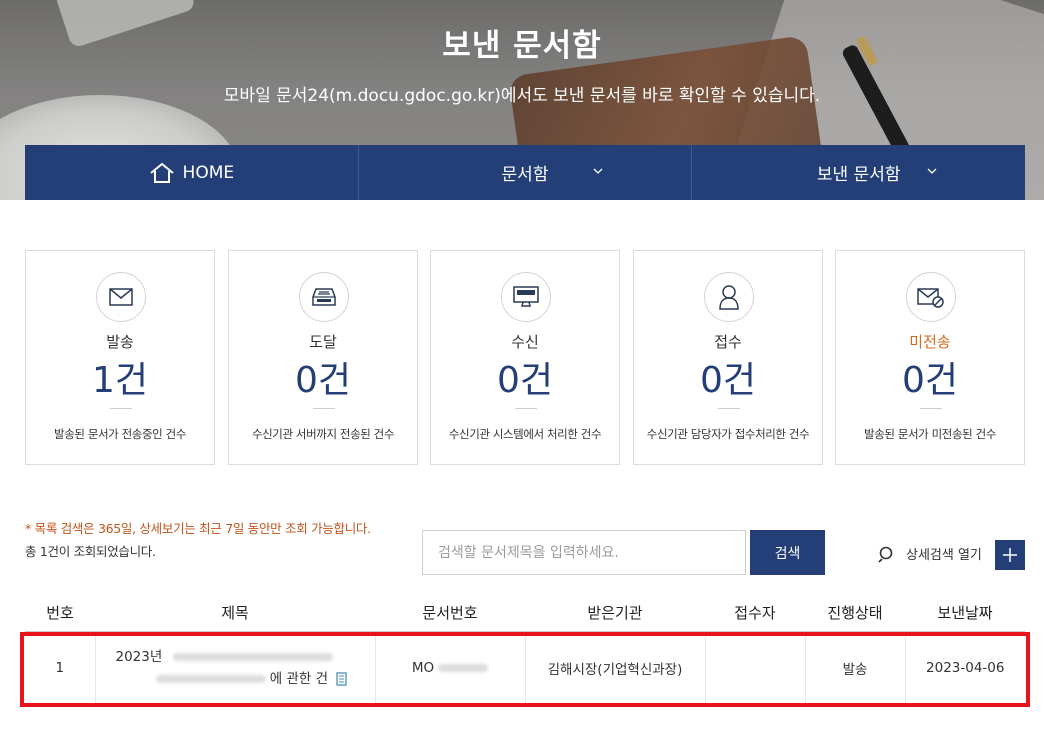 Image resolution: width=1044 pixels, height=729 pixels. I want to click on nav-home: HOME, so click(192, 172).